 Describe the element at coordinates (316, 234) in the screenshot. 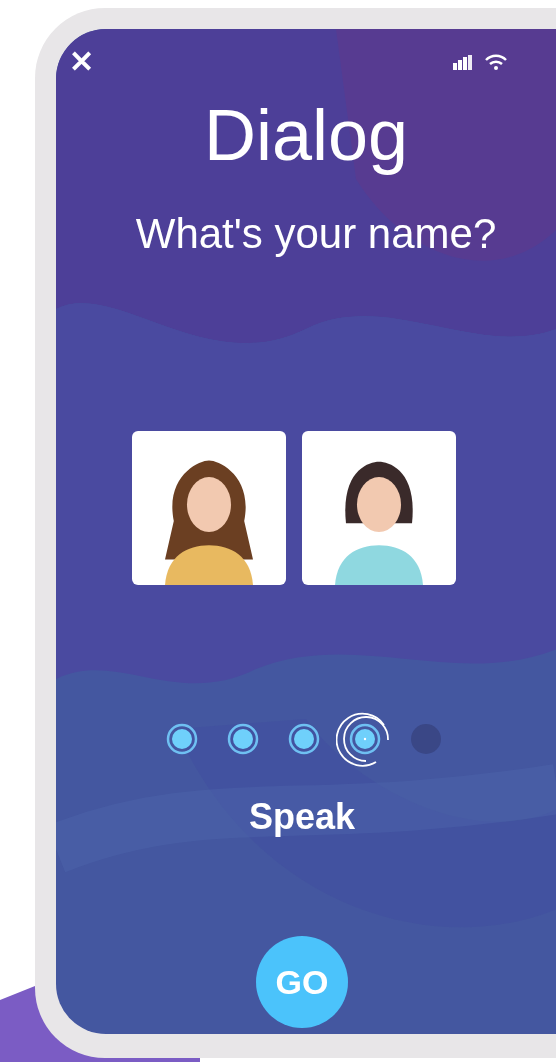

I see `question-text: What's your name?` at that location.